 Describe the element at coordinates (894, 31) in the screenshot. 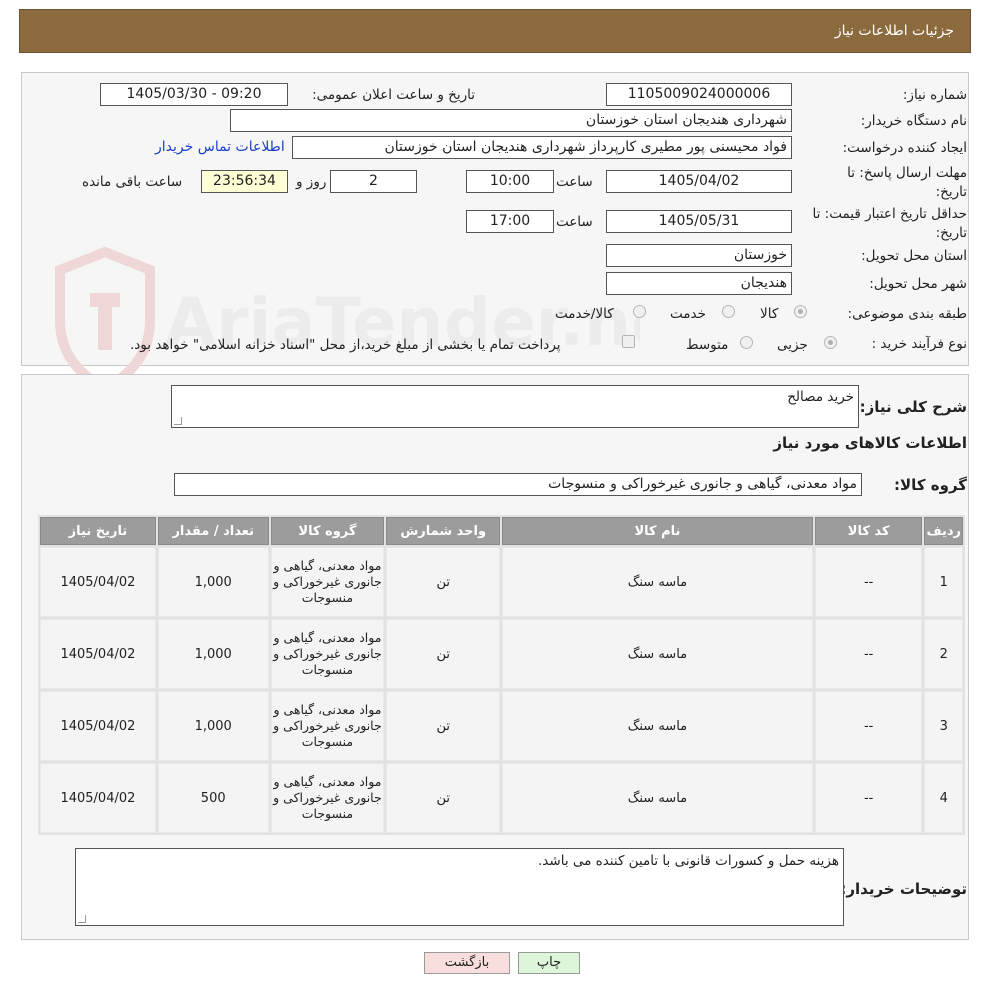

I see `page-title: جزئیات اطلاعات نیاز` at that location.